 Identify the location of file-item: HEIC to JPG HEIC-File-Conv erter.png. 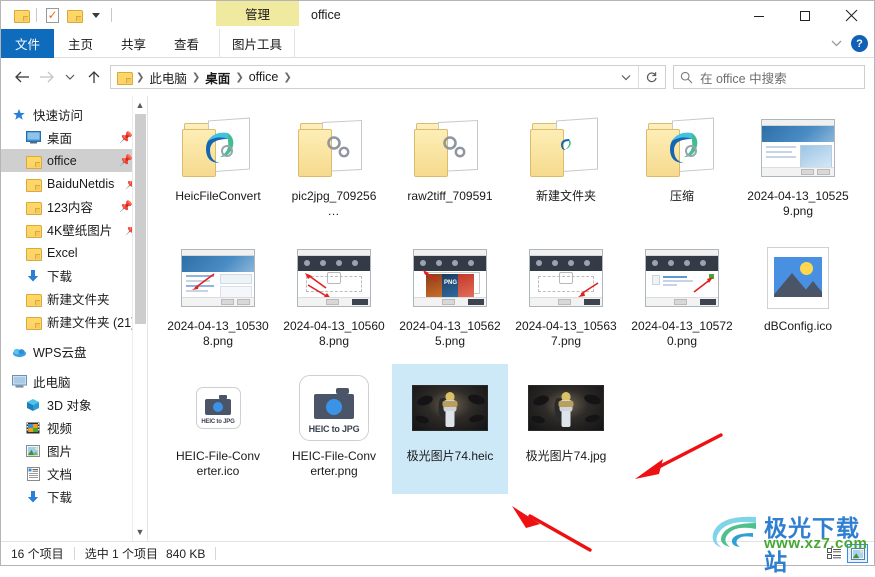
(334, 429).